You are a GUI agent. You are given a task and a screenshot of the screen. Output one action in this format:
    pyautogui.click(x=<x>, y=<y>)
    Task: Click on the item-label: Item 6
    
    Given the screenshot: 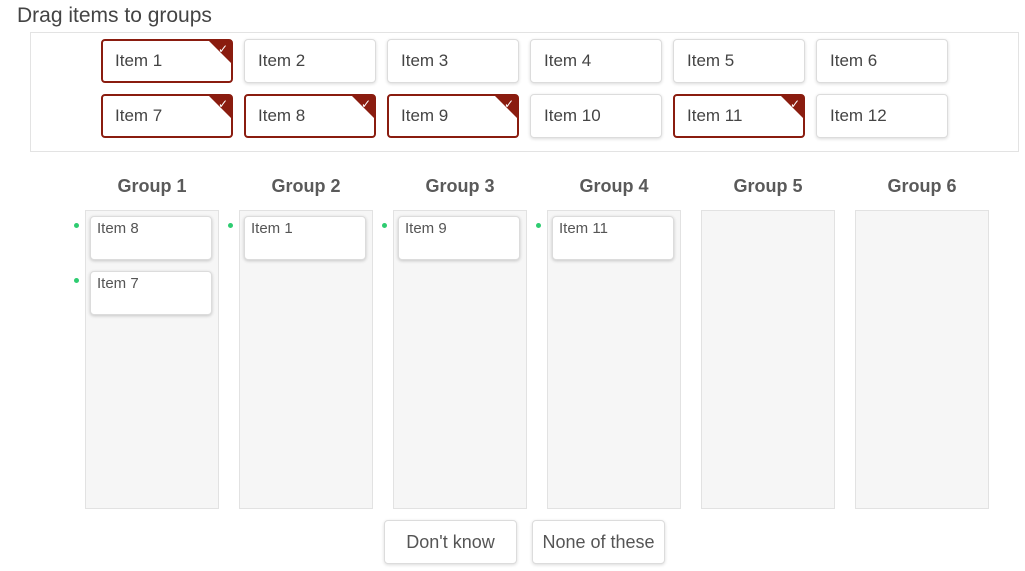 What is the action you would take?
    pyautogui.click(x=854, y=60)
    